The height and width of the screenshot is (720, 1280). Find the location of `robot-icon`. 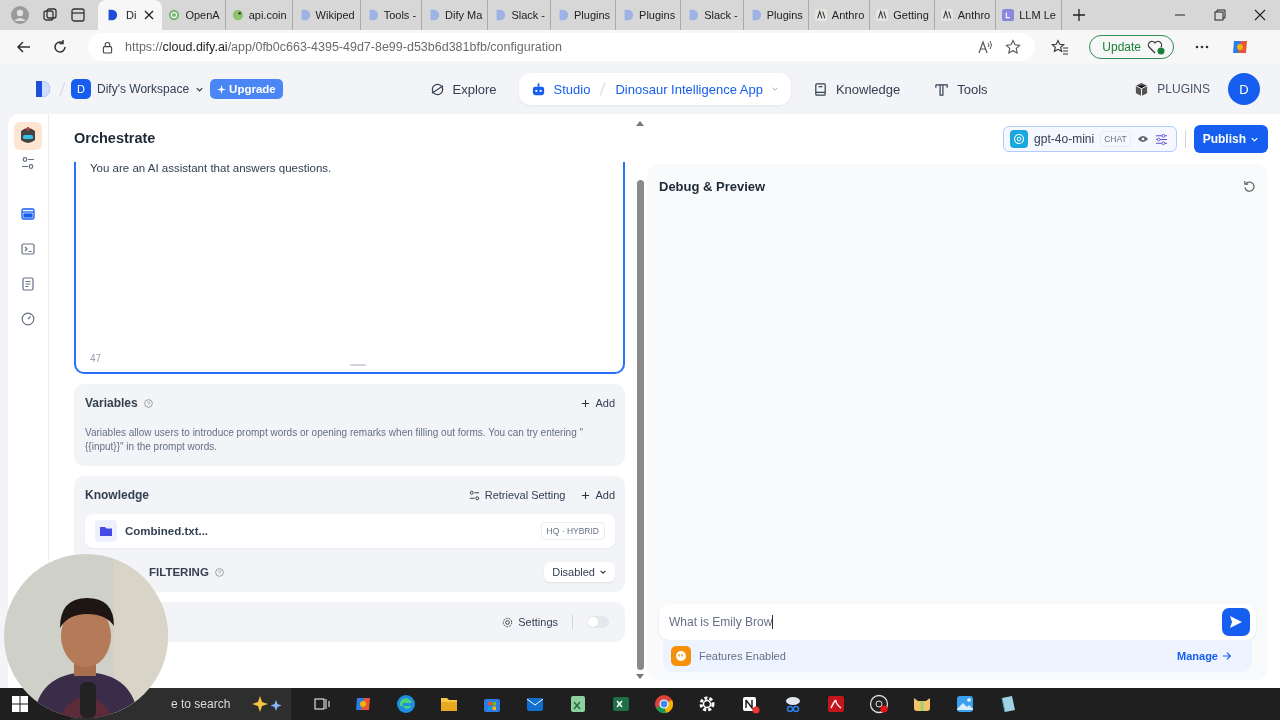

robot-icon is located at coordinates (538, 89).